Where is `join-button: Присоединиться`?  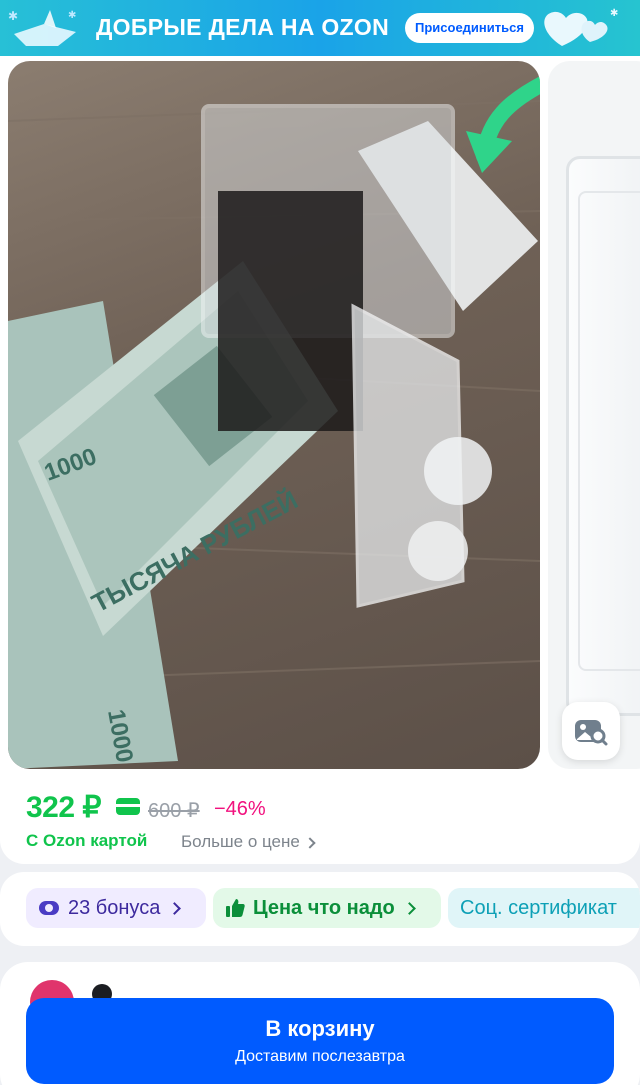 join-button: Присоединиться is located at coordinates (469, 28).